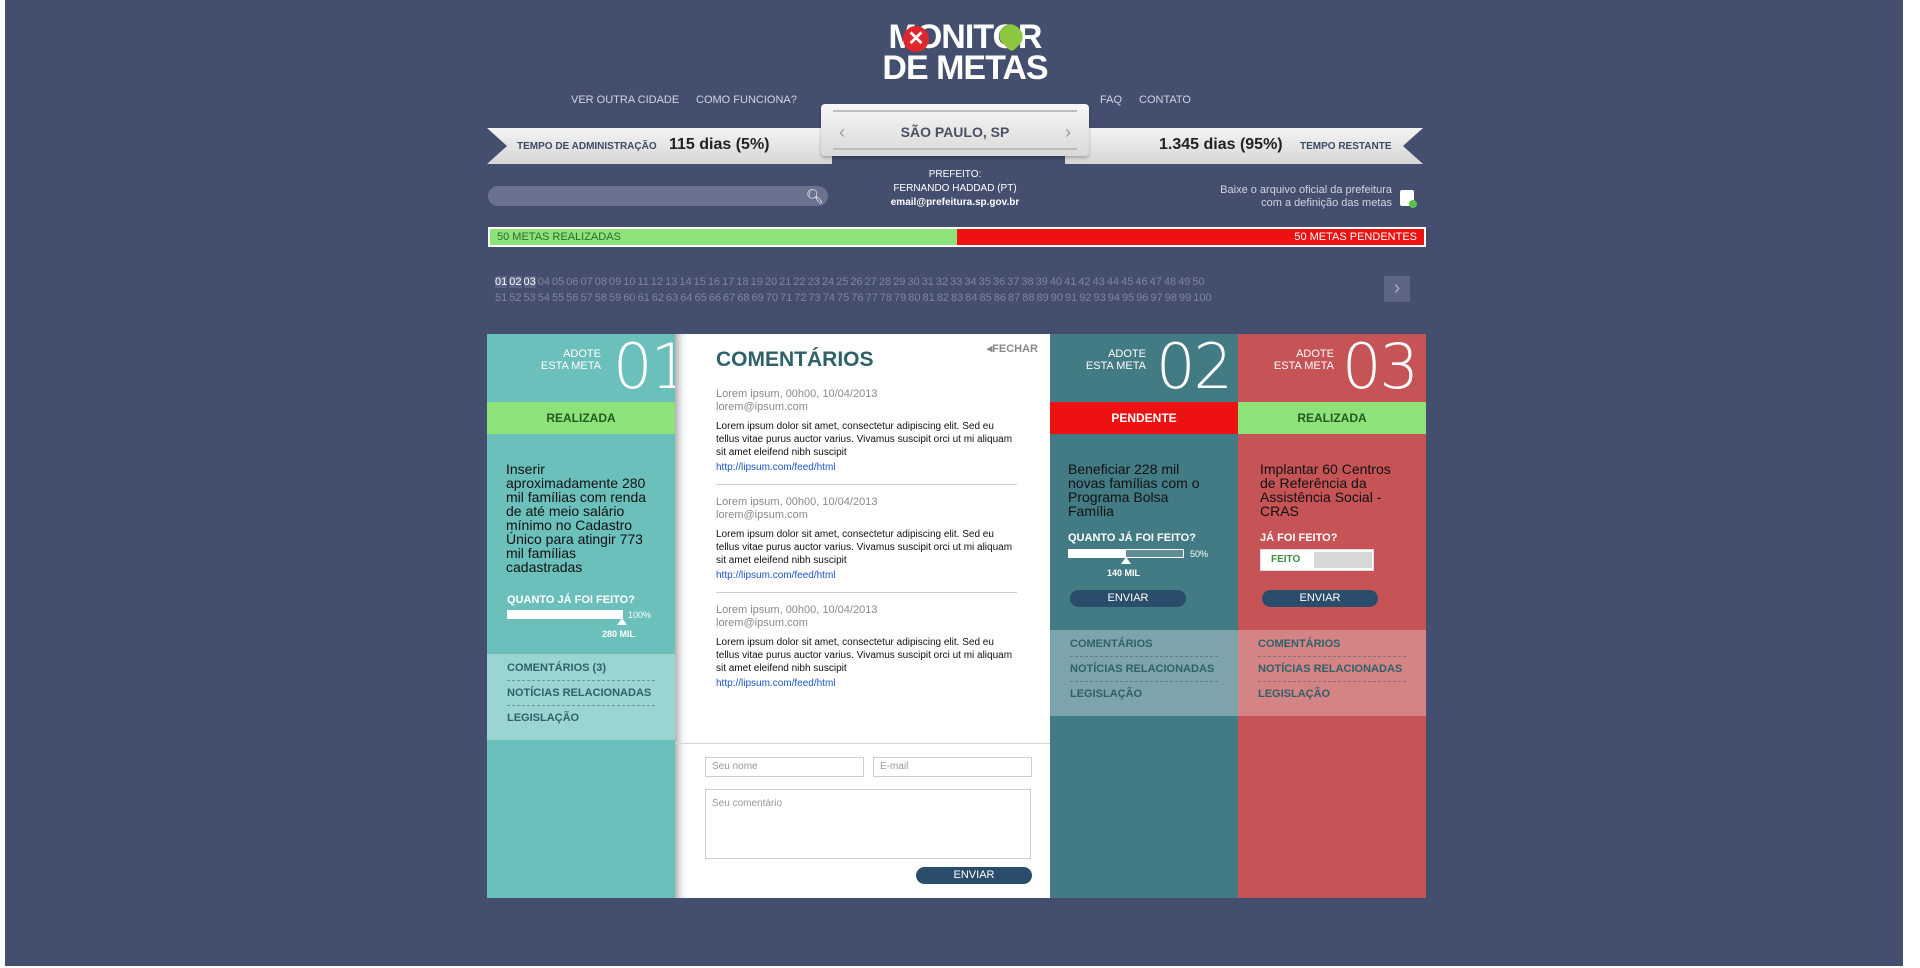  Describe the element at coordinates (929, 298) in the screenshot. I see `pager-item-81: 81` at that location.